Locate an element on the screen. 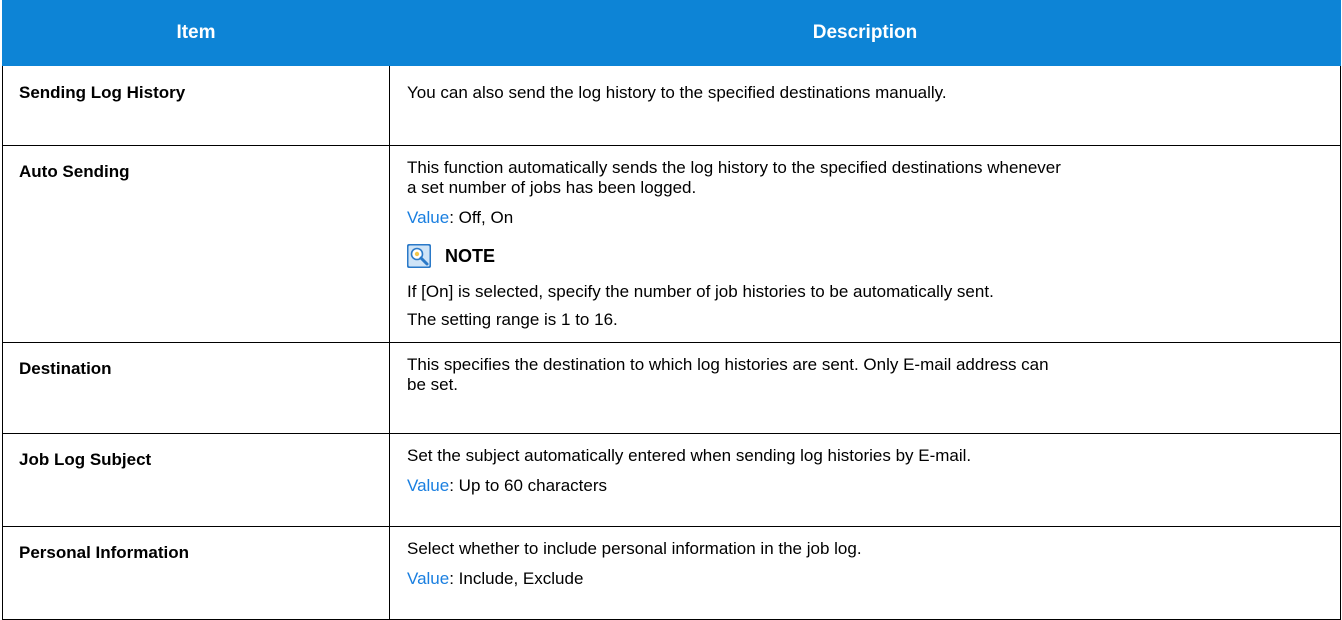  table-header-row: Item Description is located at coordinates (671, 33).